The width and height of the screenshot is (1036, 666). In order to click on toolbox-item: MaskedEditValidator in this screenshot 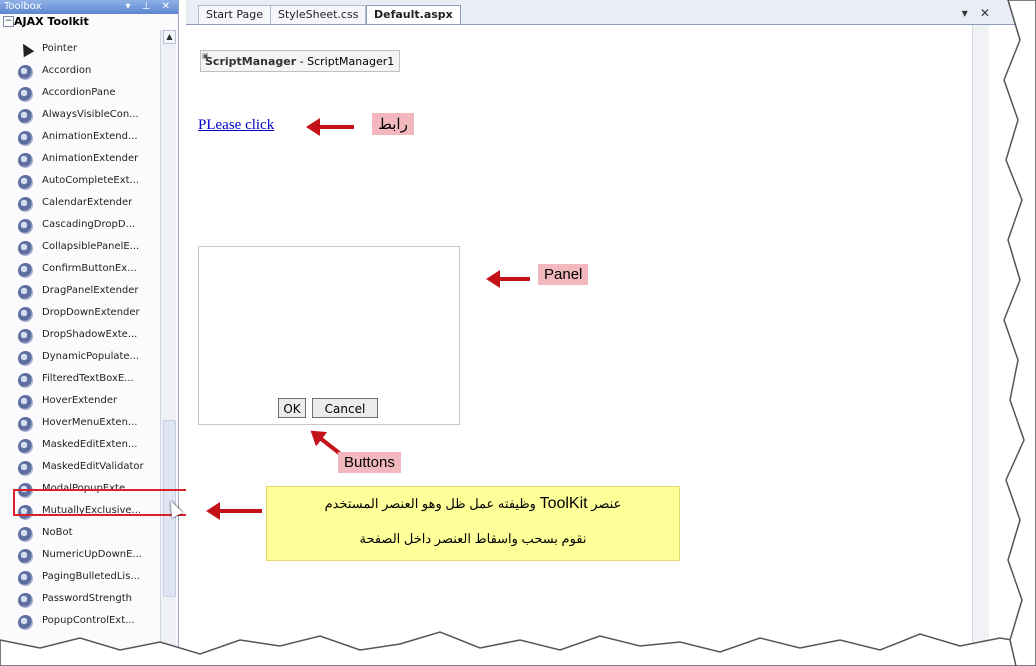, I will do `click(80, 469)`.